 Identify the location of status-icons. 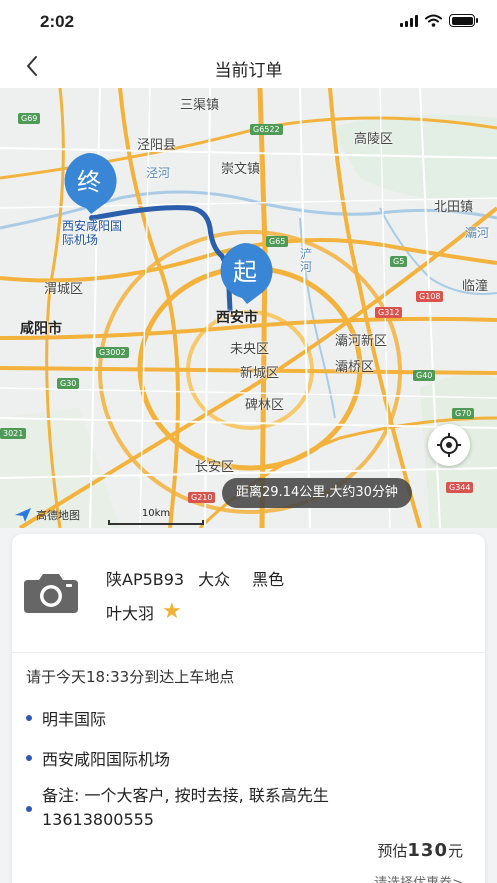
(439, 20).